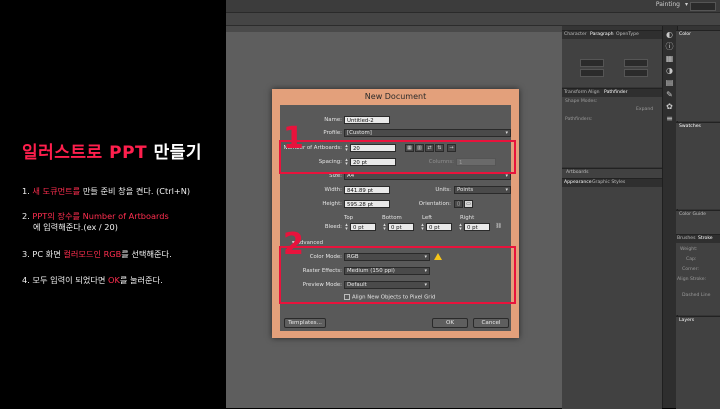 The image size is (720, 409). I want to click on tutorial-title-white: 만들기, so click(177, 153).